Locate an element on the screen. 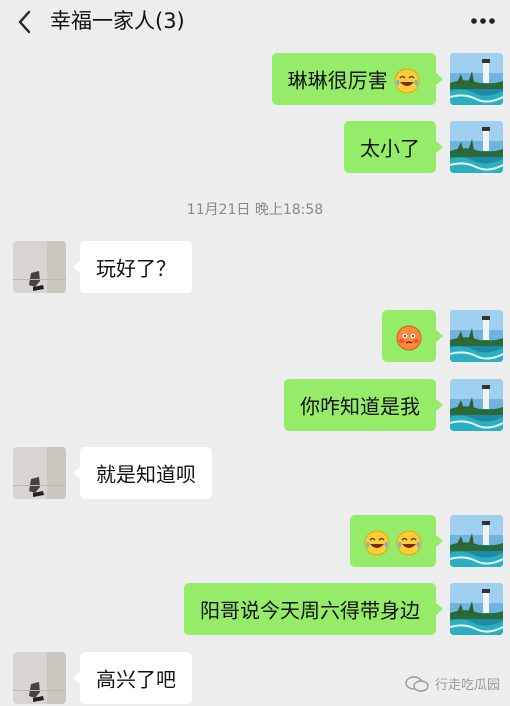 Image resolution: width=510 pixels, height=706 pixels. timestamp: 11月21日 晚上18:58 is located at coordinates (255, 210).